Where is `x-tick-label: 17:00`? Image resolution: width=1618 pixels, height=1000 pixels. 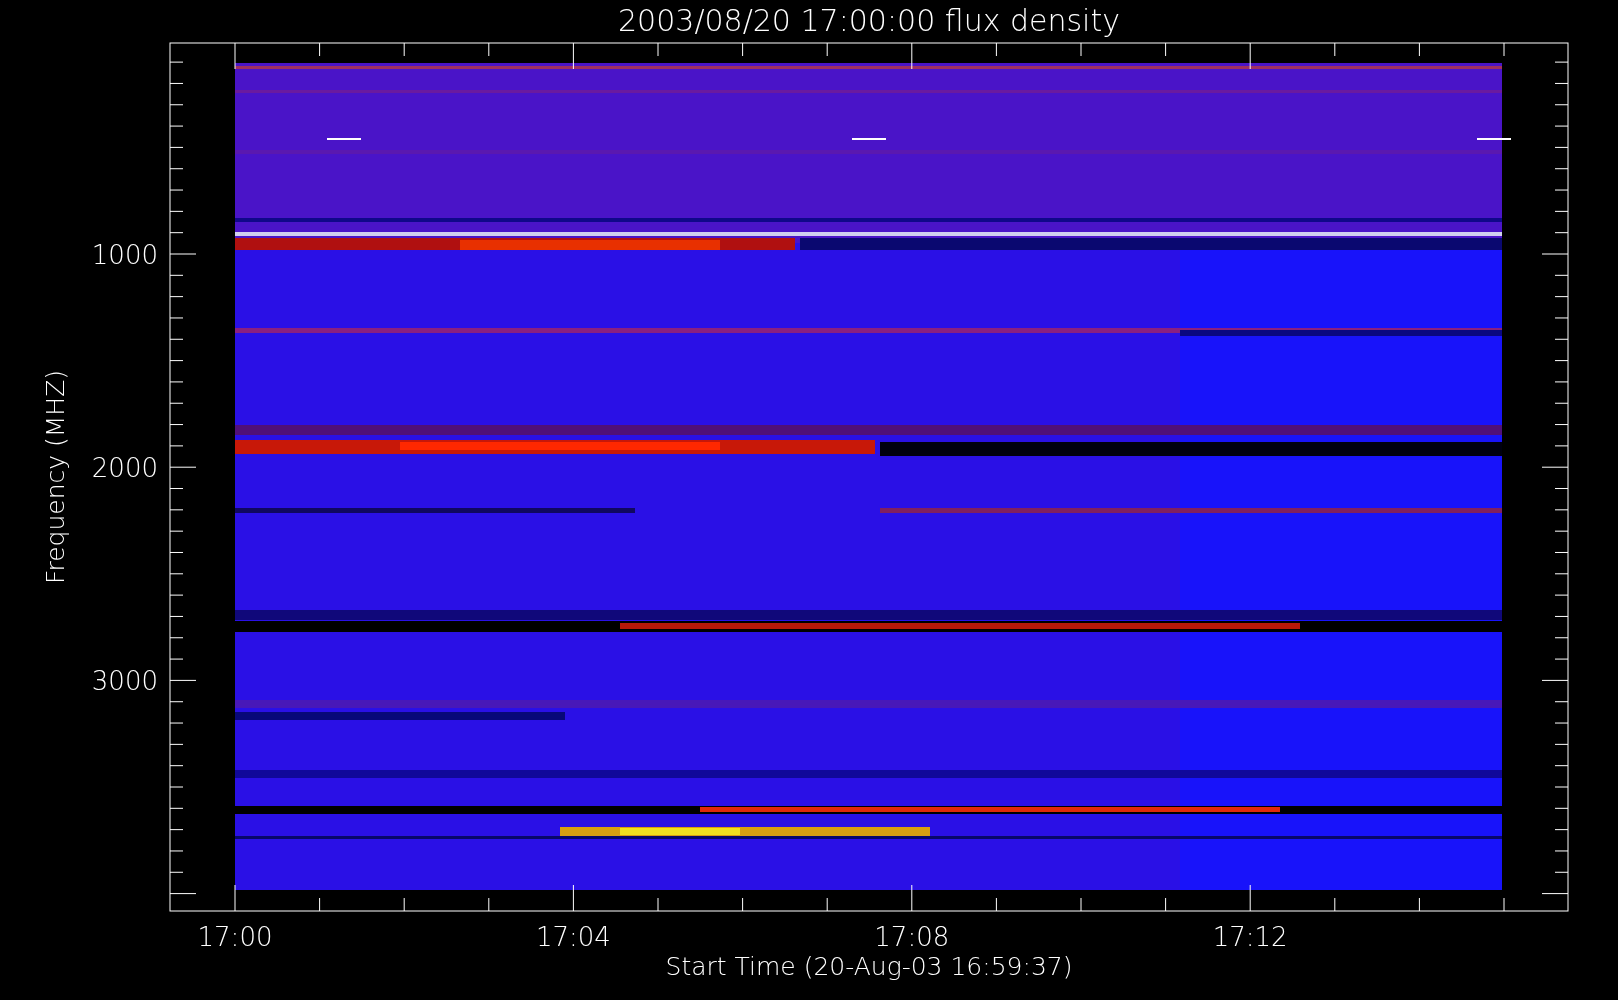 x-tick-label: 17:00 is located at coordinates (235, 937).